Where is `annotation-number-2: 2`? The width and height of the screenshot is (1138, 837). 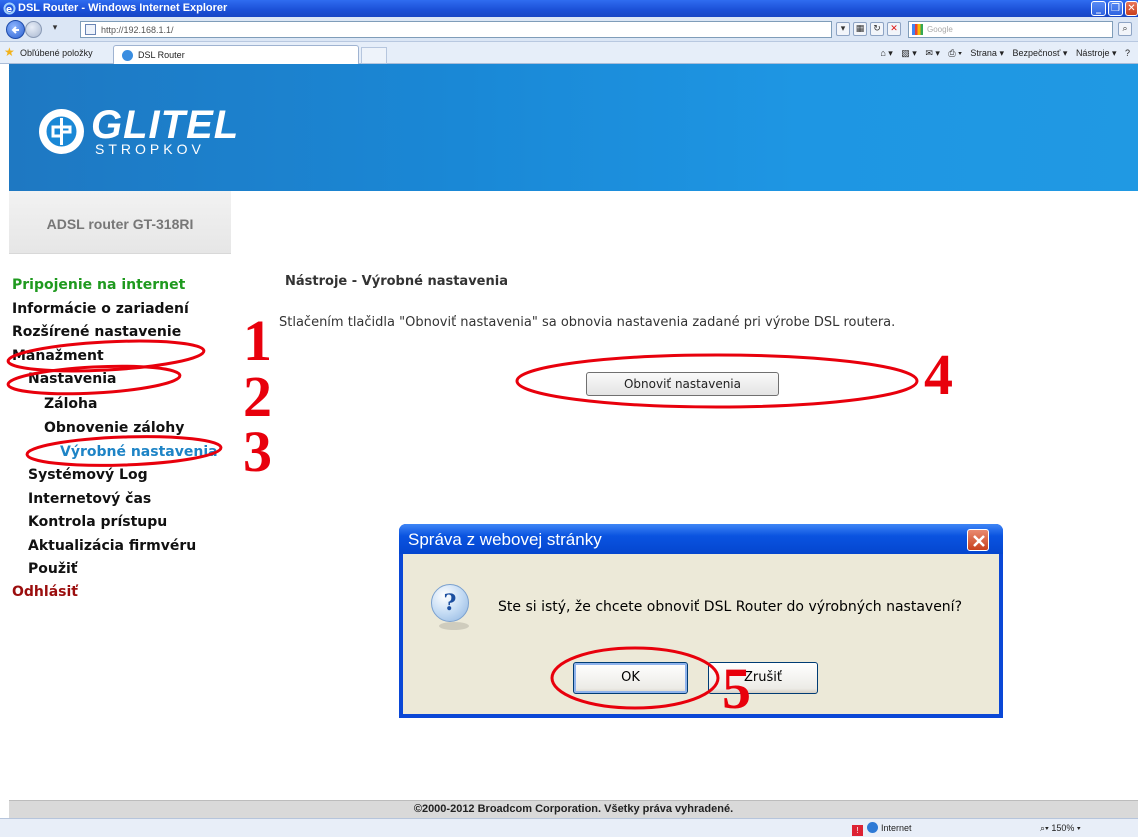
annotation-number-2: 2 is located at coordinates (257, 396).